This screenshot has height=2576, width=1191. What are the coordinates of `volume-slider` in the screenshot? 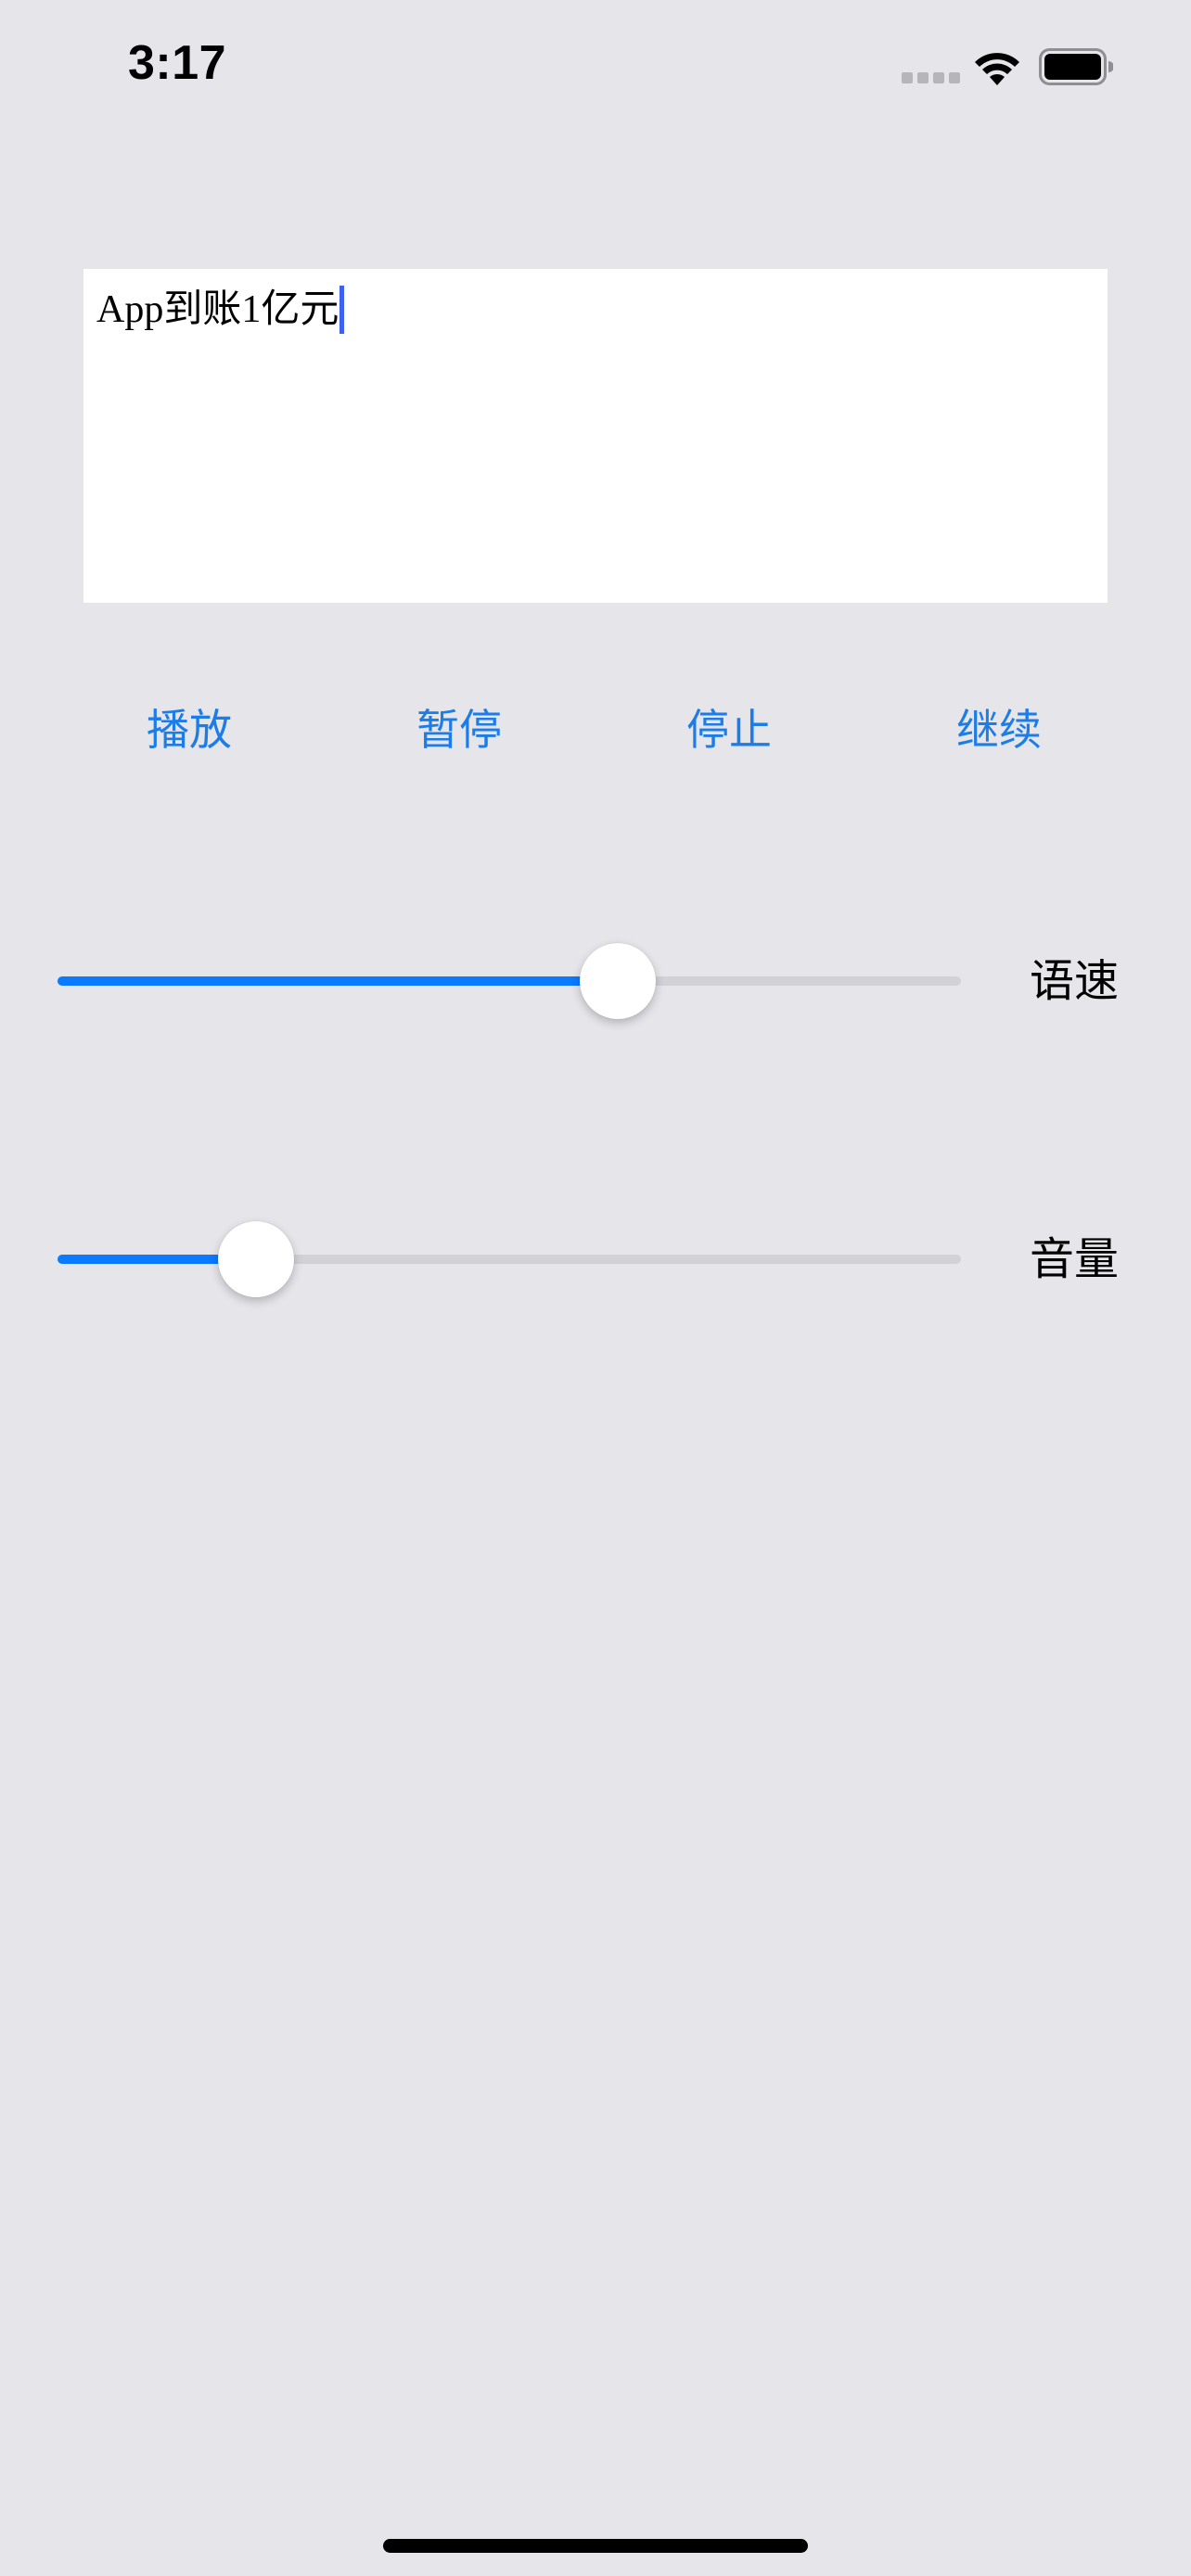 It's located at (510, 1258).